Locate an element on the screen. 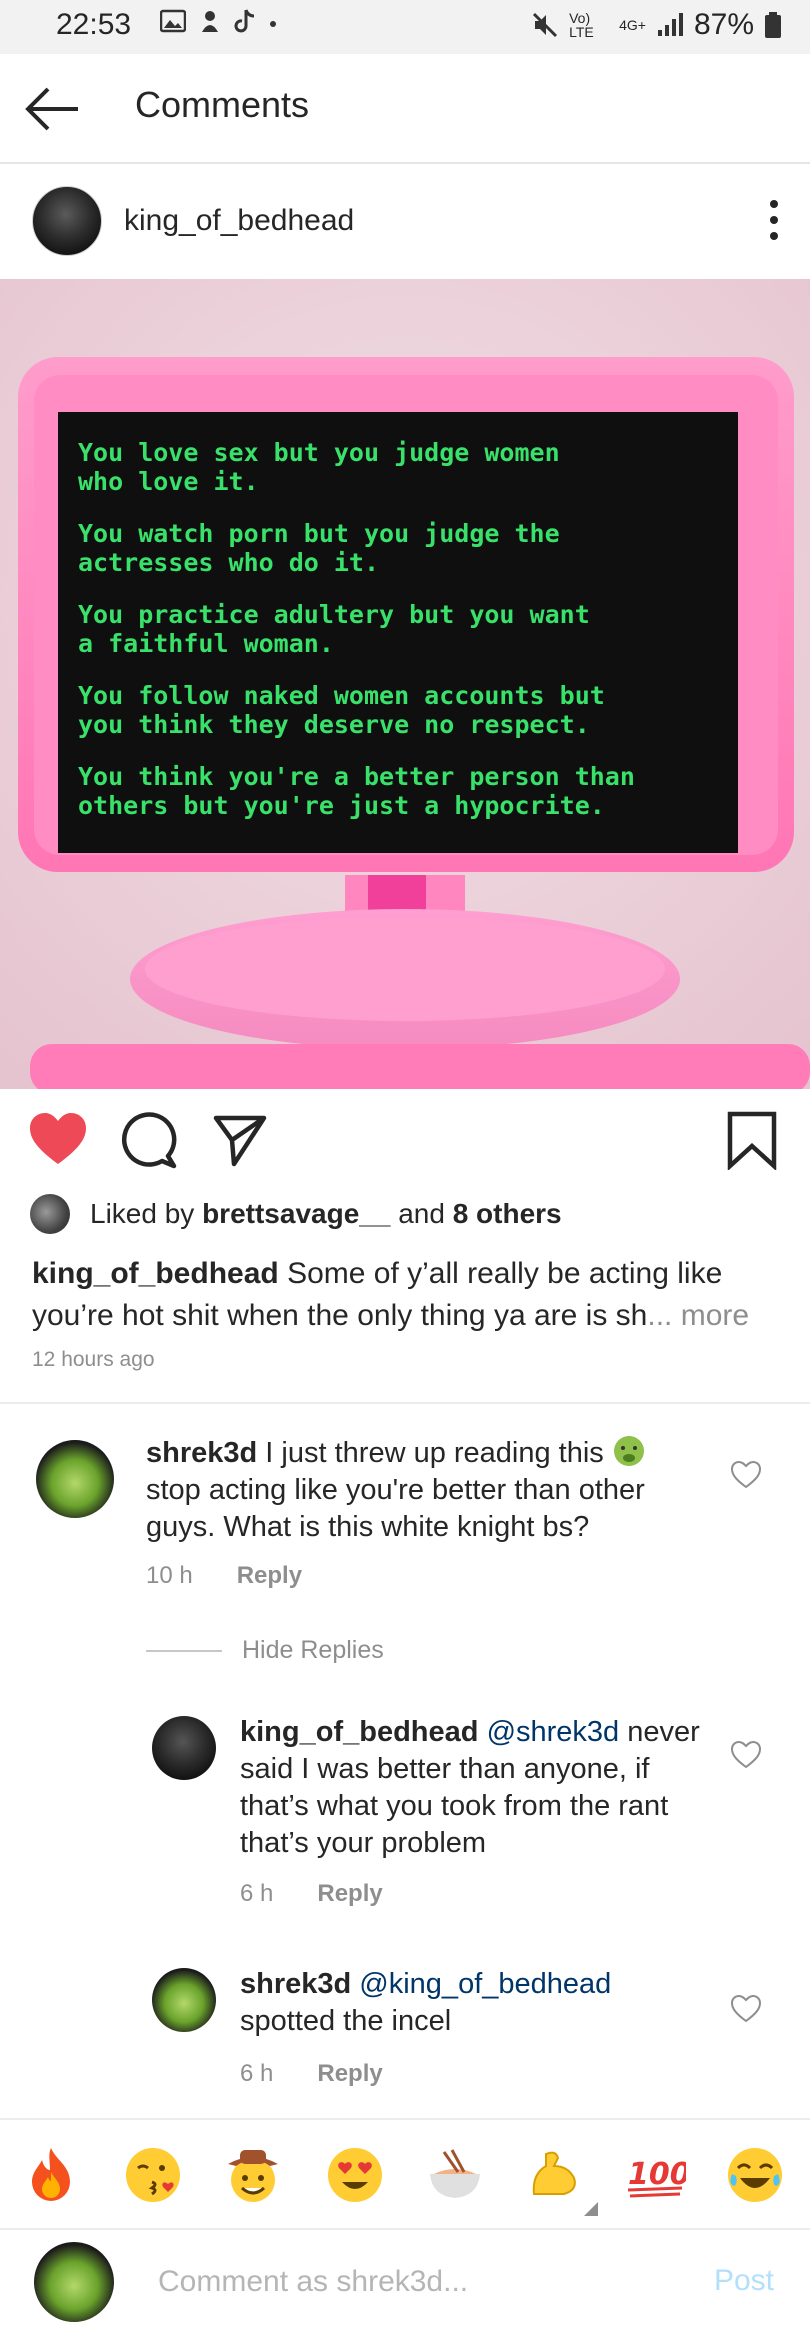 The image size is (810, 2339). battery-percent: 87% is located at coordinates (723, 24).